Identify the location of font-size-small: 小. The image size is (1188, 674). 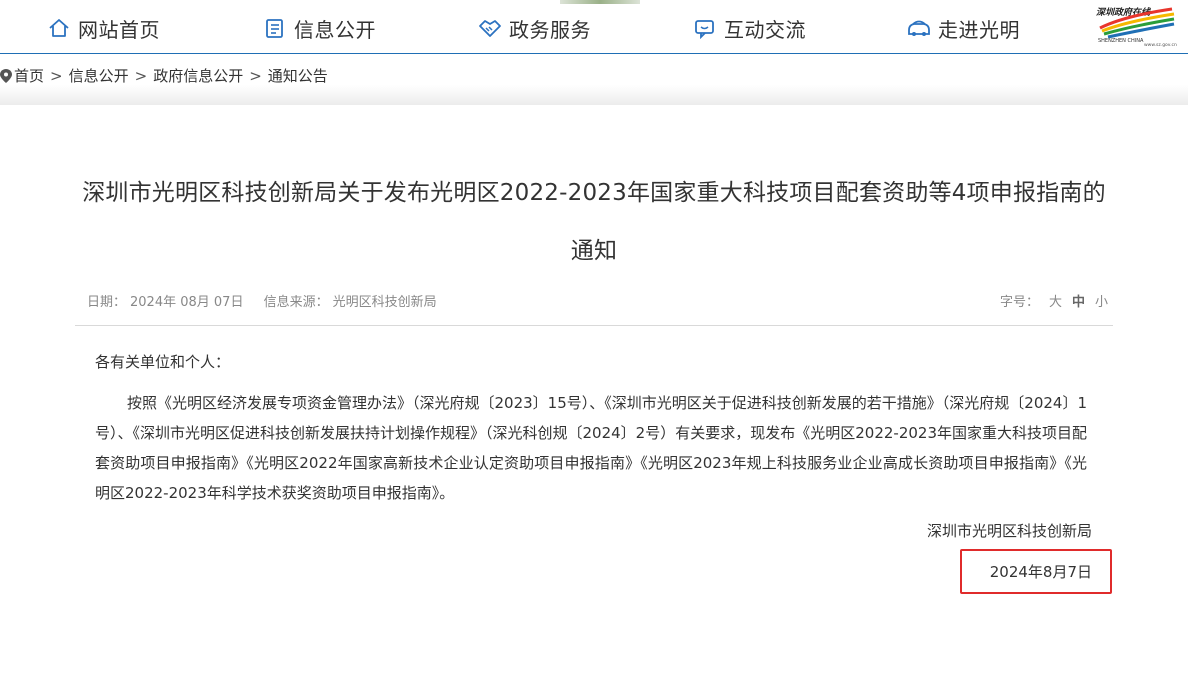
(1101, 300).